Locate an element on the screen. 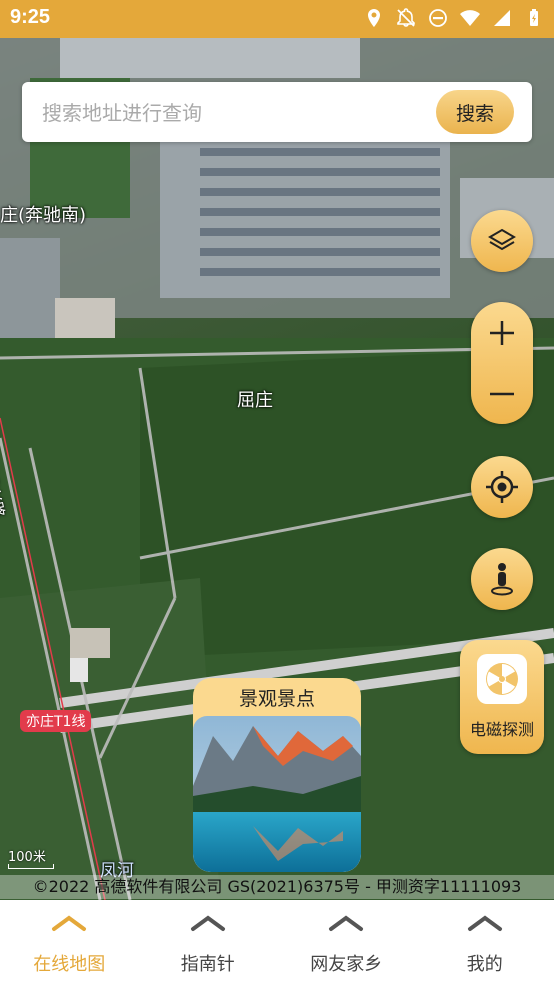 The height and width of the screenshot is (985, 554). battery-icon is located at coordinates (534, 17).